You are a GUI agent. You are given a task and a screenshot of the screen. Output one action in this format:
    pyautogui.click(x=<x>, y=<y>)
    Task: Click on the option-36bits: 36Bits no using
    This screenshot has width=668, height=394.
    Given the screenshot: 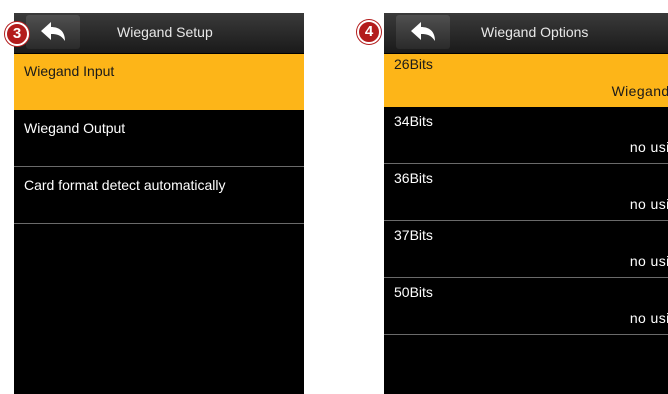 What is the action you would take?
    pyautogui.click(x=526, y=193)
    